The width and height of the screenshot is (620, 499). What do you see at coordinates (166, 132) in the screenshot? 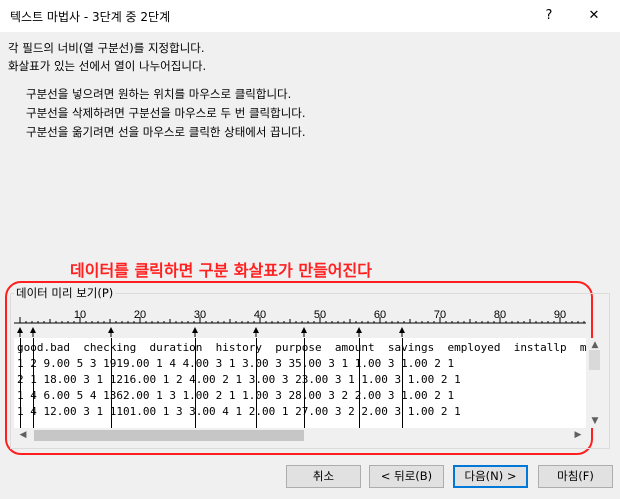
I see `instruction-bullet-3: 구분선을 옮기려면 선을 마우스로 클릭한 상태에서 끕니다.` at bounding box center [166, 132].